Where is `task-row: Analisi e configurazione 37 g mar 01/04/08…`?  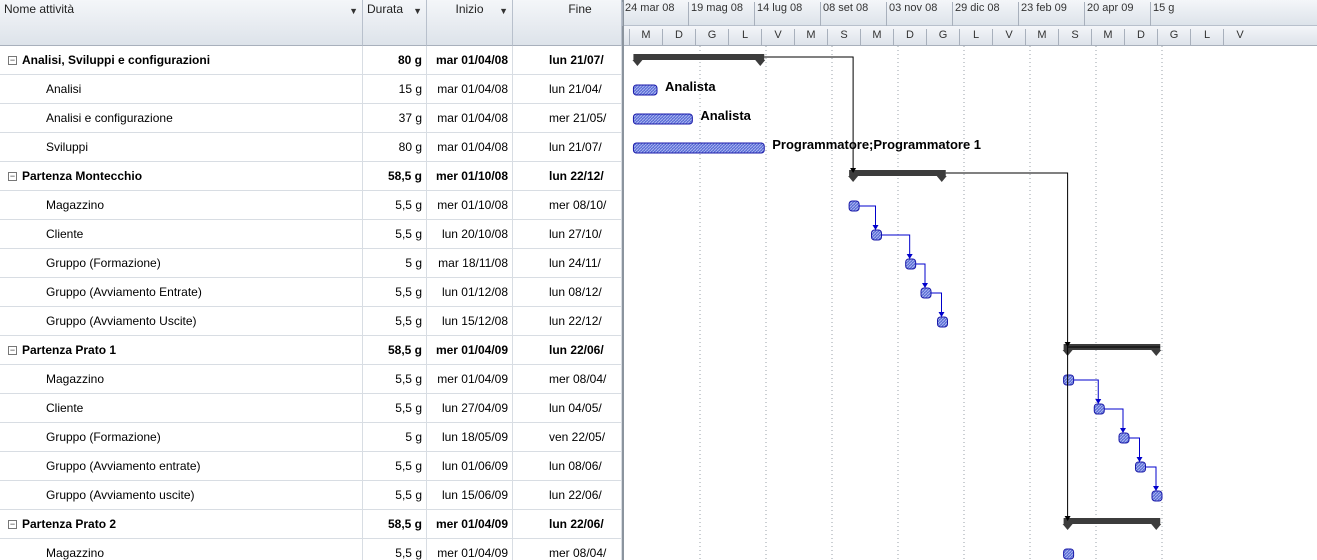
task-row: Analisi e configurazione 37 g mar 01/04/08… is located at coordinates (311, 118).